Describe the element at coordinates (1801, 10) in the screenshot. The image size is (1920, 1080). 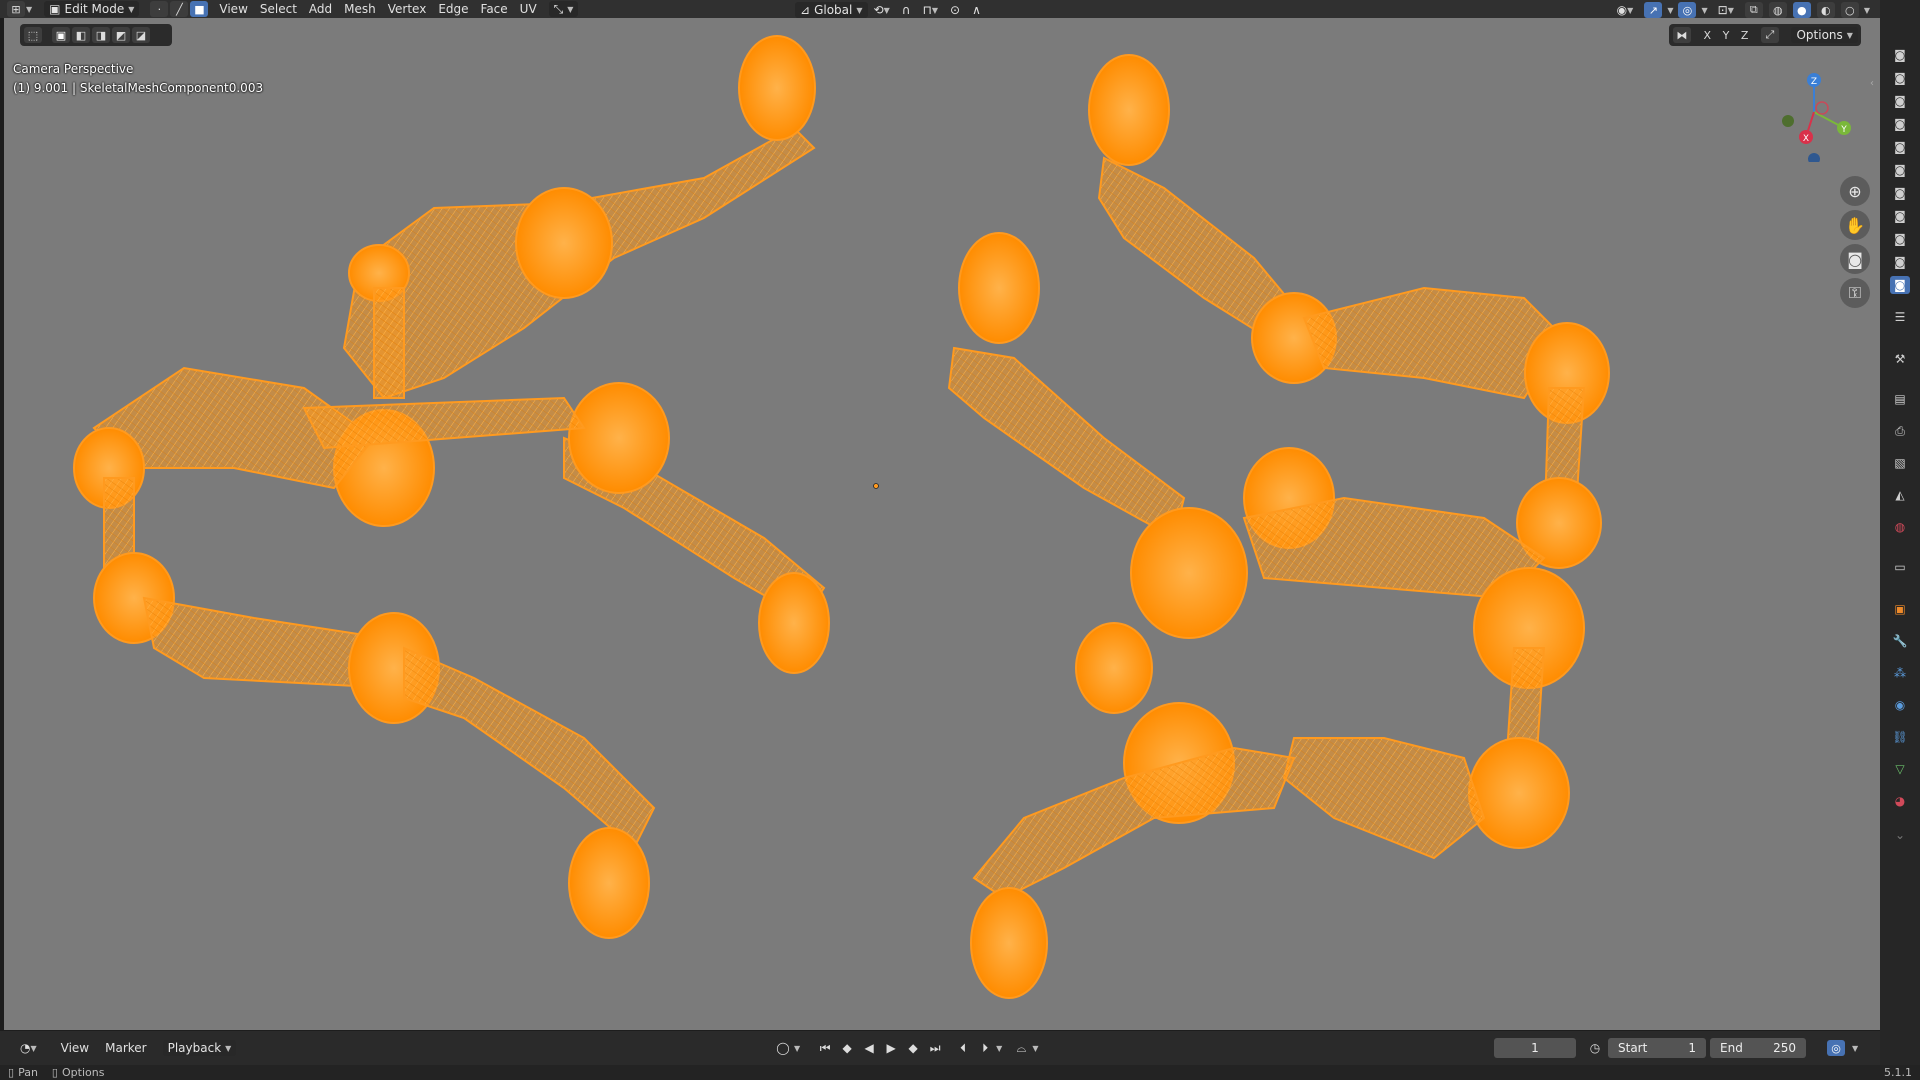
I see `shading-solid: ●` at that location.